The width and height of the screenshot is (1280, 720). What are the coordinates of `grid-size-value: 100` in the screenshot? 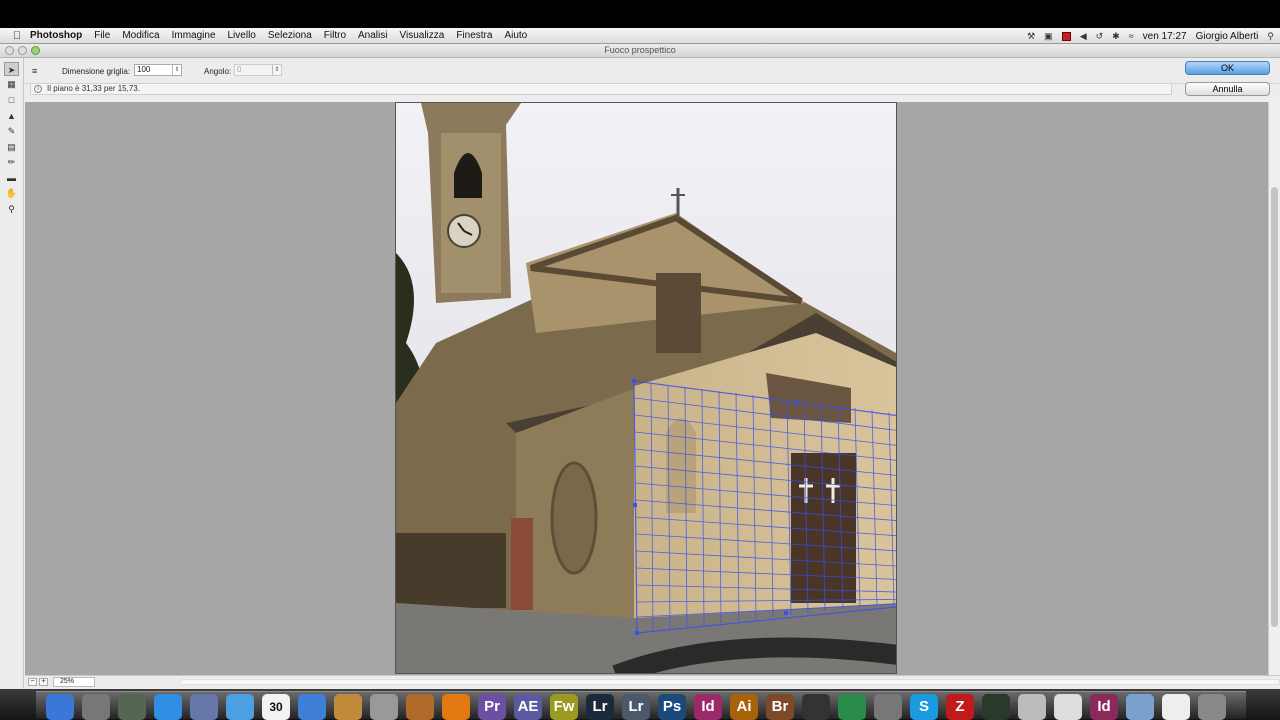 It's located at (144, 69).